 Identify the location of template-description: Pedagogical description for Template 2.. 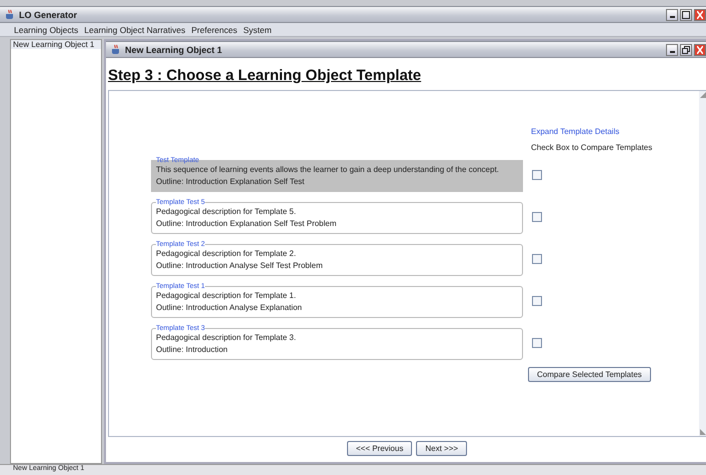
(226, 254).